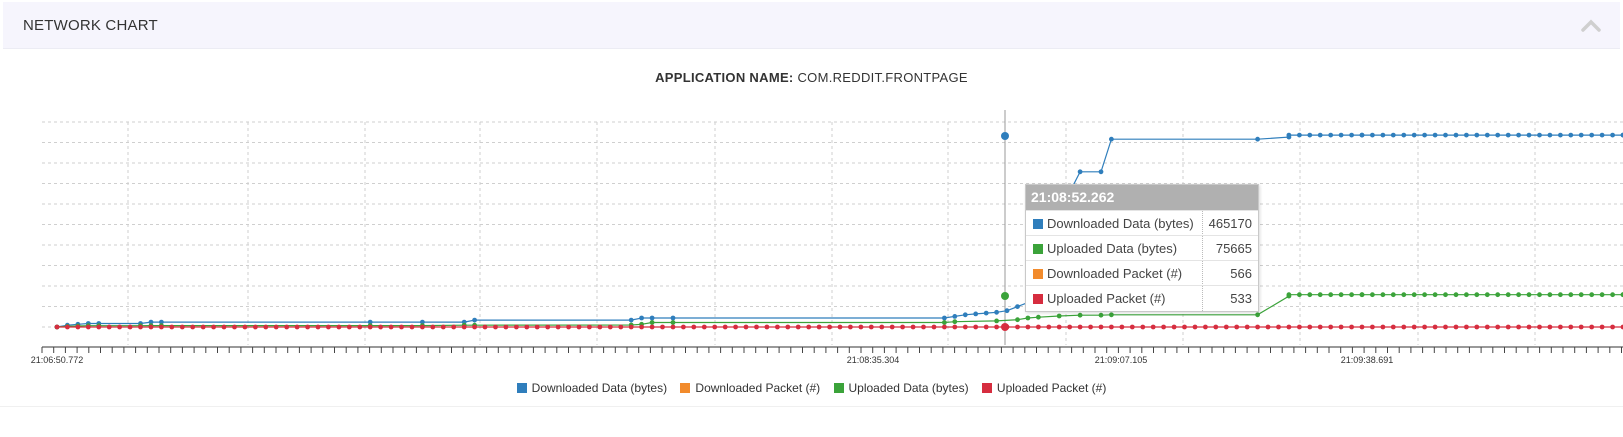  Describe the element at coordinates (1142, 273) in the screenshot. I see `tooltip-row: Downloaded Packet (#) 566` at that location.